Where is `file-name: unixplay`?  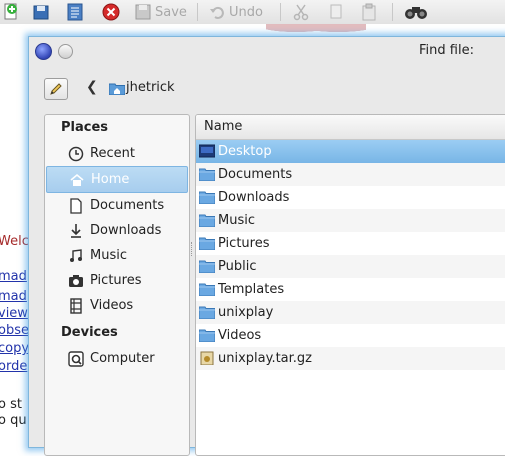 file-name: unixplay is located at coordinates (246, 312).